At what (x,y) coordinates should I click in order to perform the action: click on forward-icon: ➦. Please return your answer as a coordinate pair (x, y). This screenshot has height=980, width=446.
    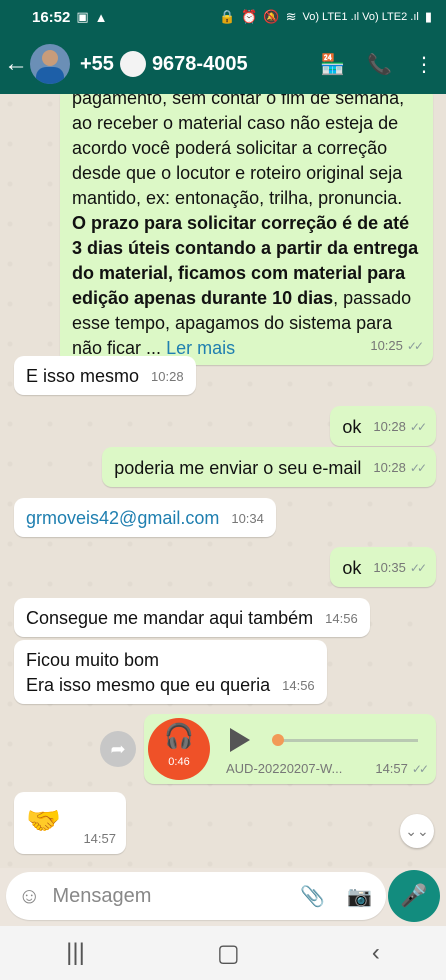
    Looking at the image, I should click on (118, 749).